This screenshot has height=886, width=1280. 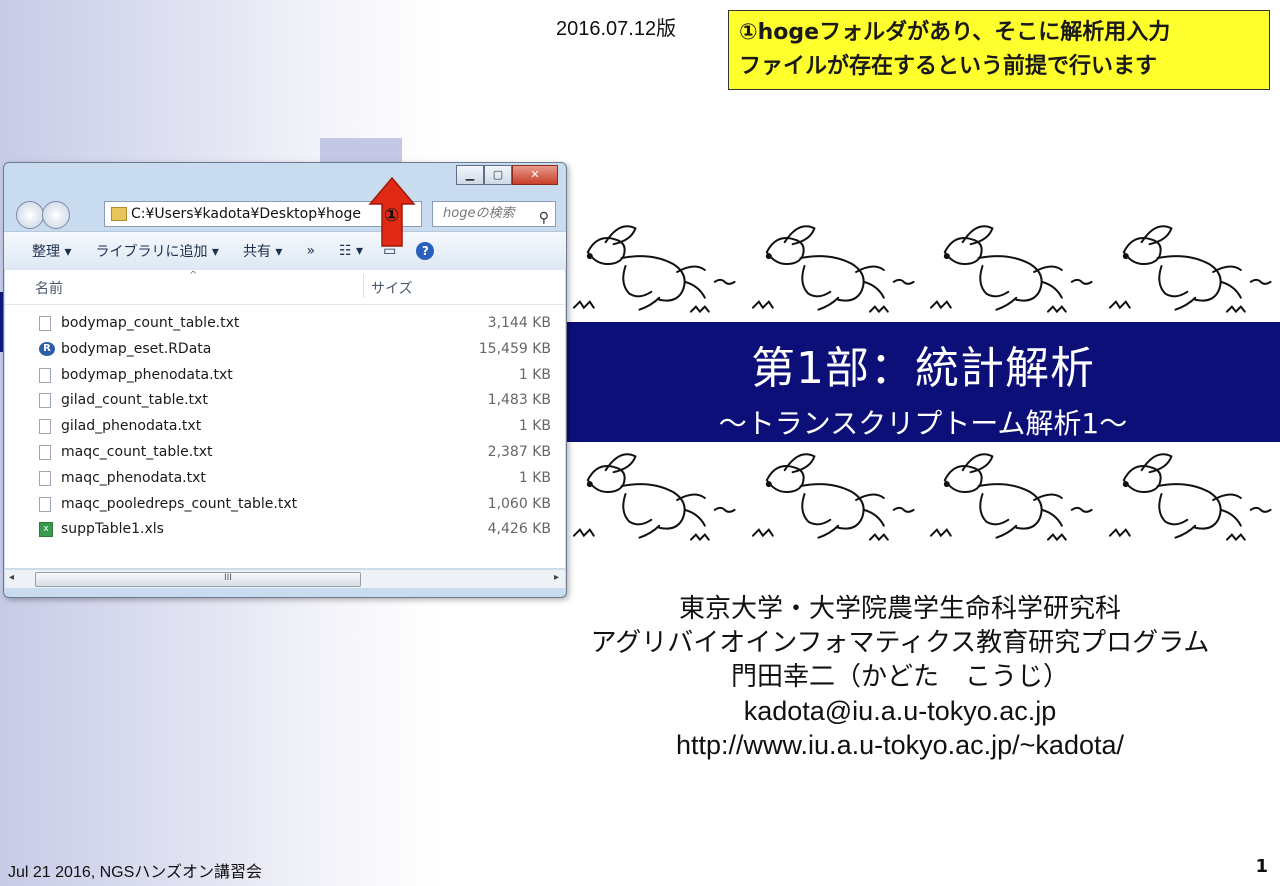 What do you see at coordinates (285, 351) in the screenshot?
I see `file-row: Rbodymap_eset.RData 15,459 KB` at bounding box center [285, 351].